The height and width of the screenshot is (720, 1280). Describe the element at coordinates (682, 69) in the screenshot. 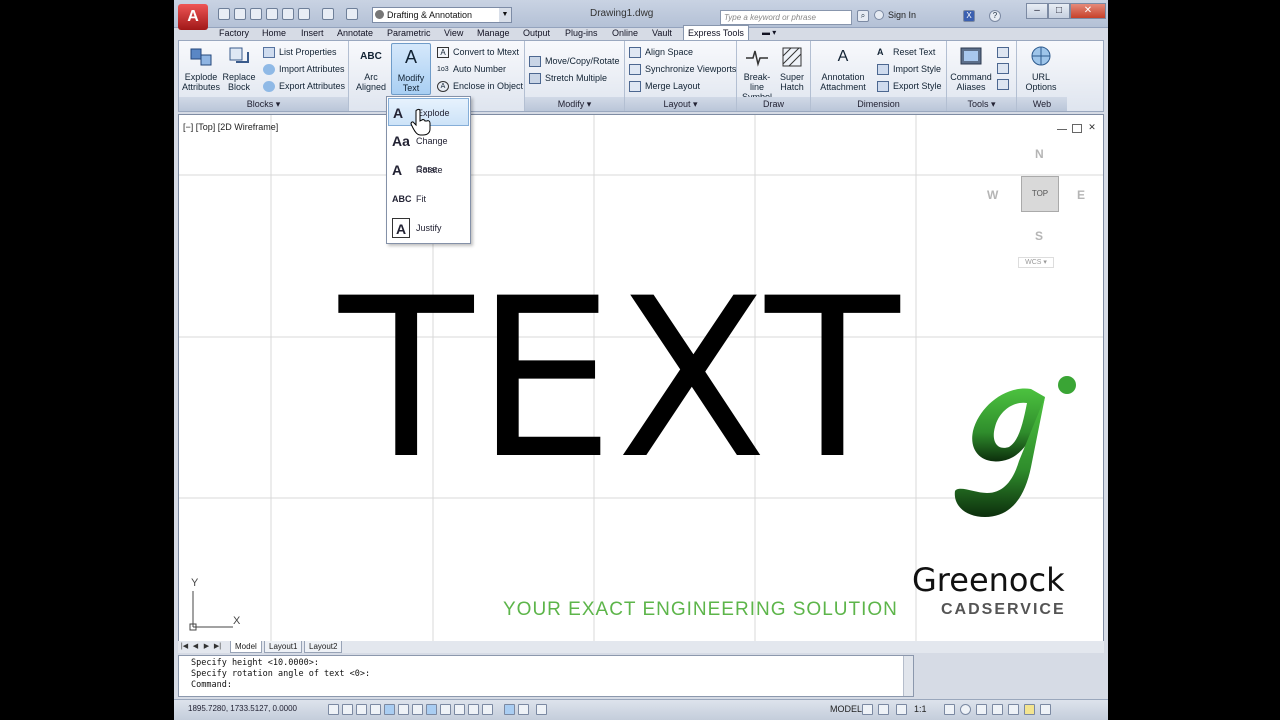

I see `synchronize-viewports-button: Synchronize Viewports` at that location.